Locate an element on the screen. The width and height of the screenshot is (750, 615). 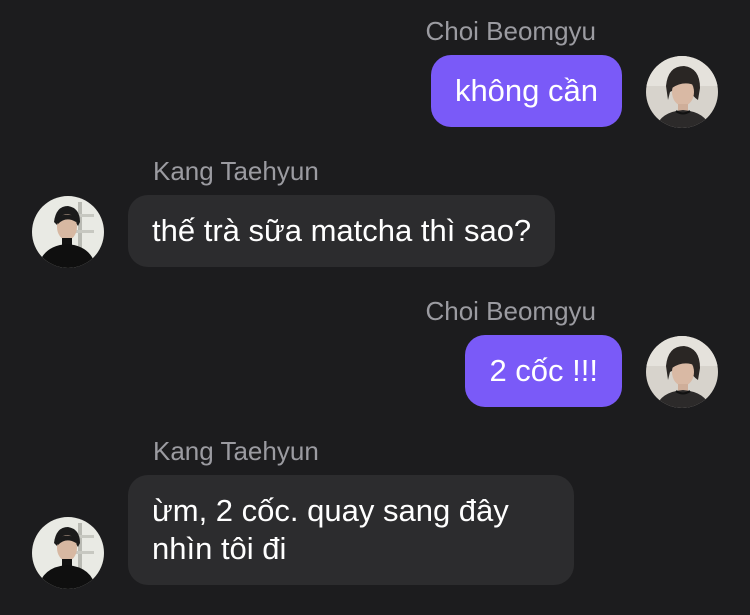
message-bubble-outgoing: 2 cốc !!! is located at coordinates (543, 371).